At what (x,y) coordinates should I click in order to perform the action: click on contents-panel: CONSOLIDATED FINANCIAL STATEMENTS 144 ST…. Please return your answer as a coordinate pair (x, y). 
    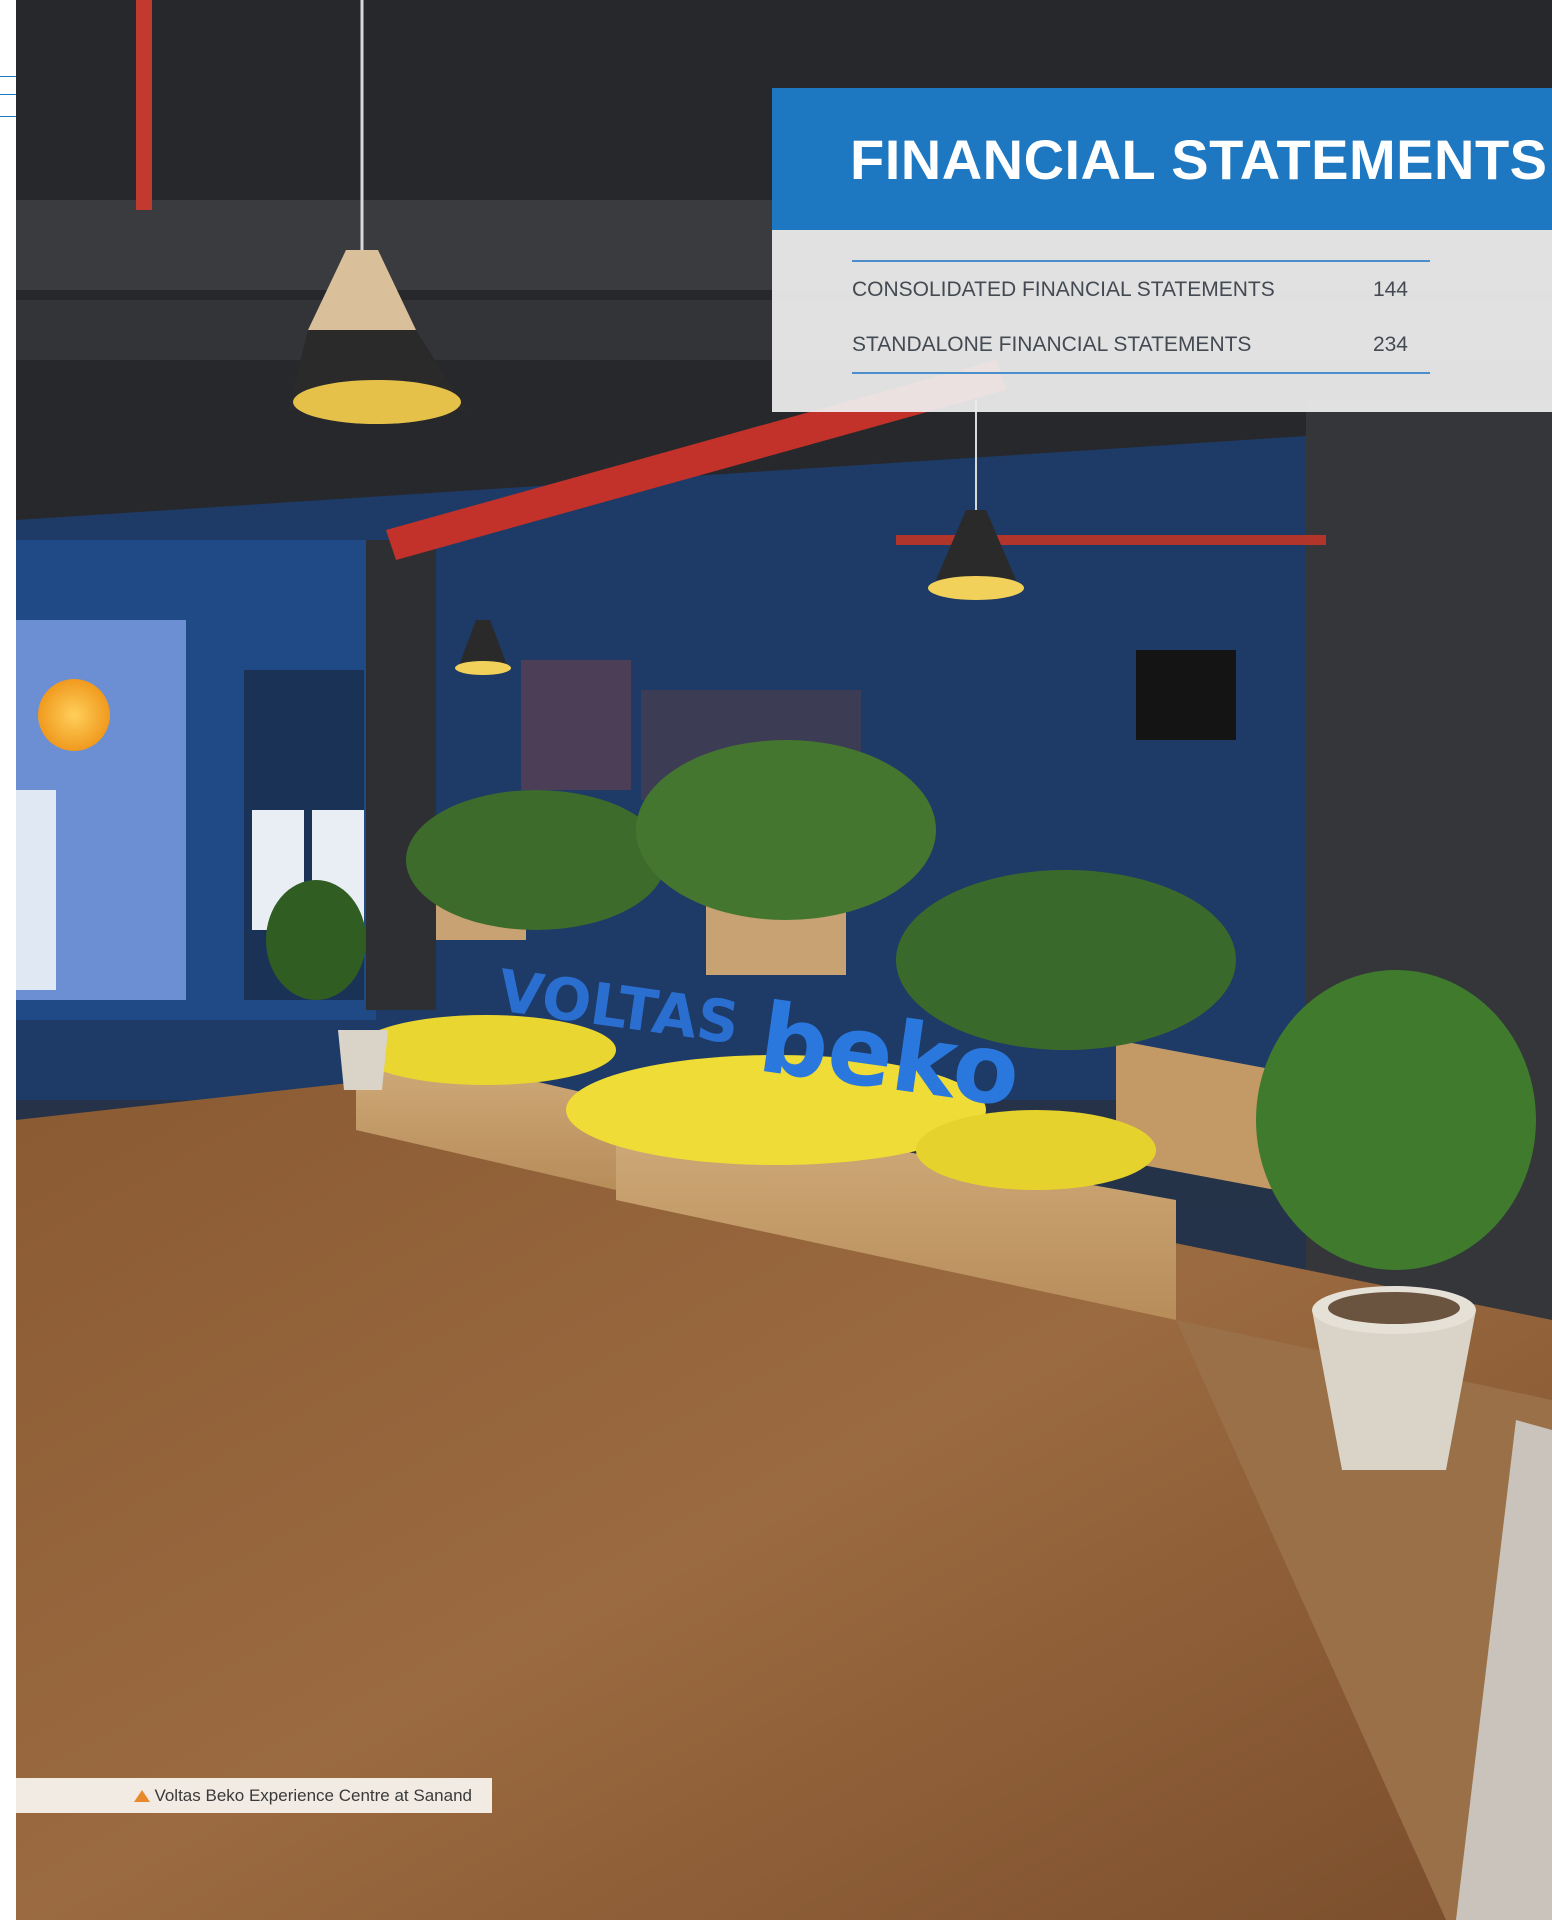
    Looking at the image, I should click on (1162, 321).